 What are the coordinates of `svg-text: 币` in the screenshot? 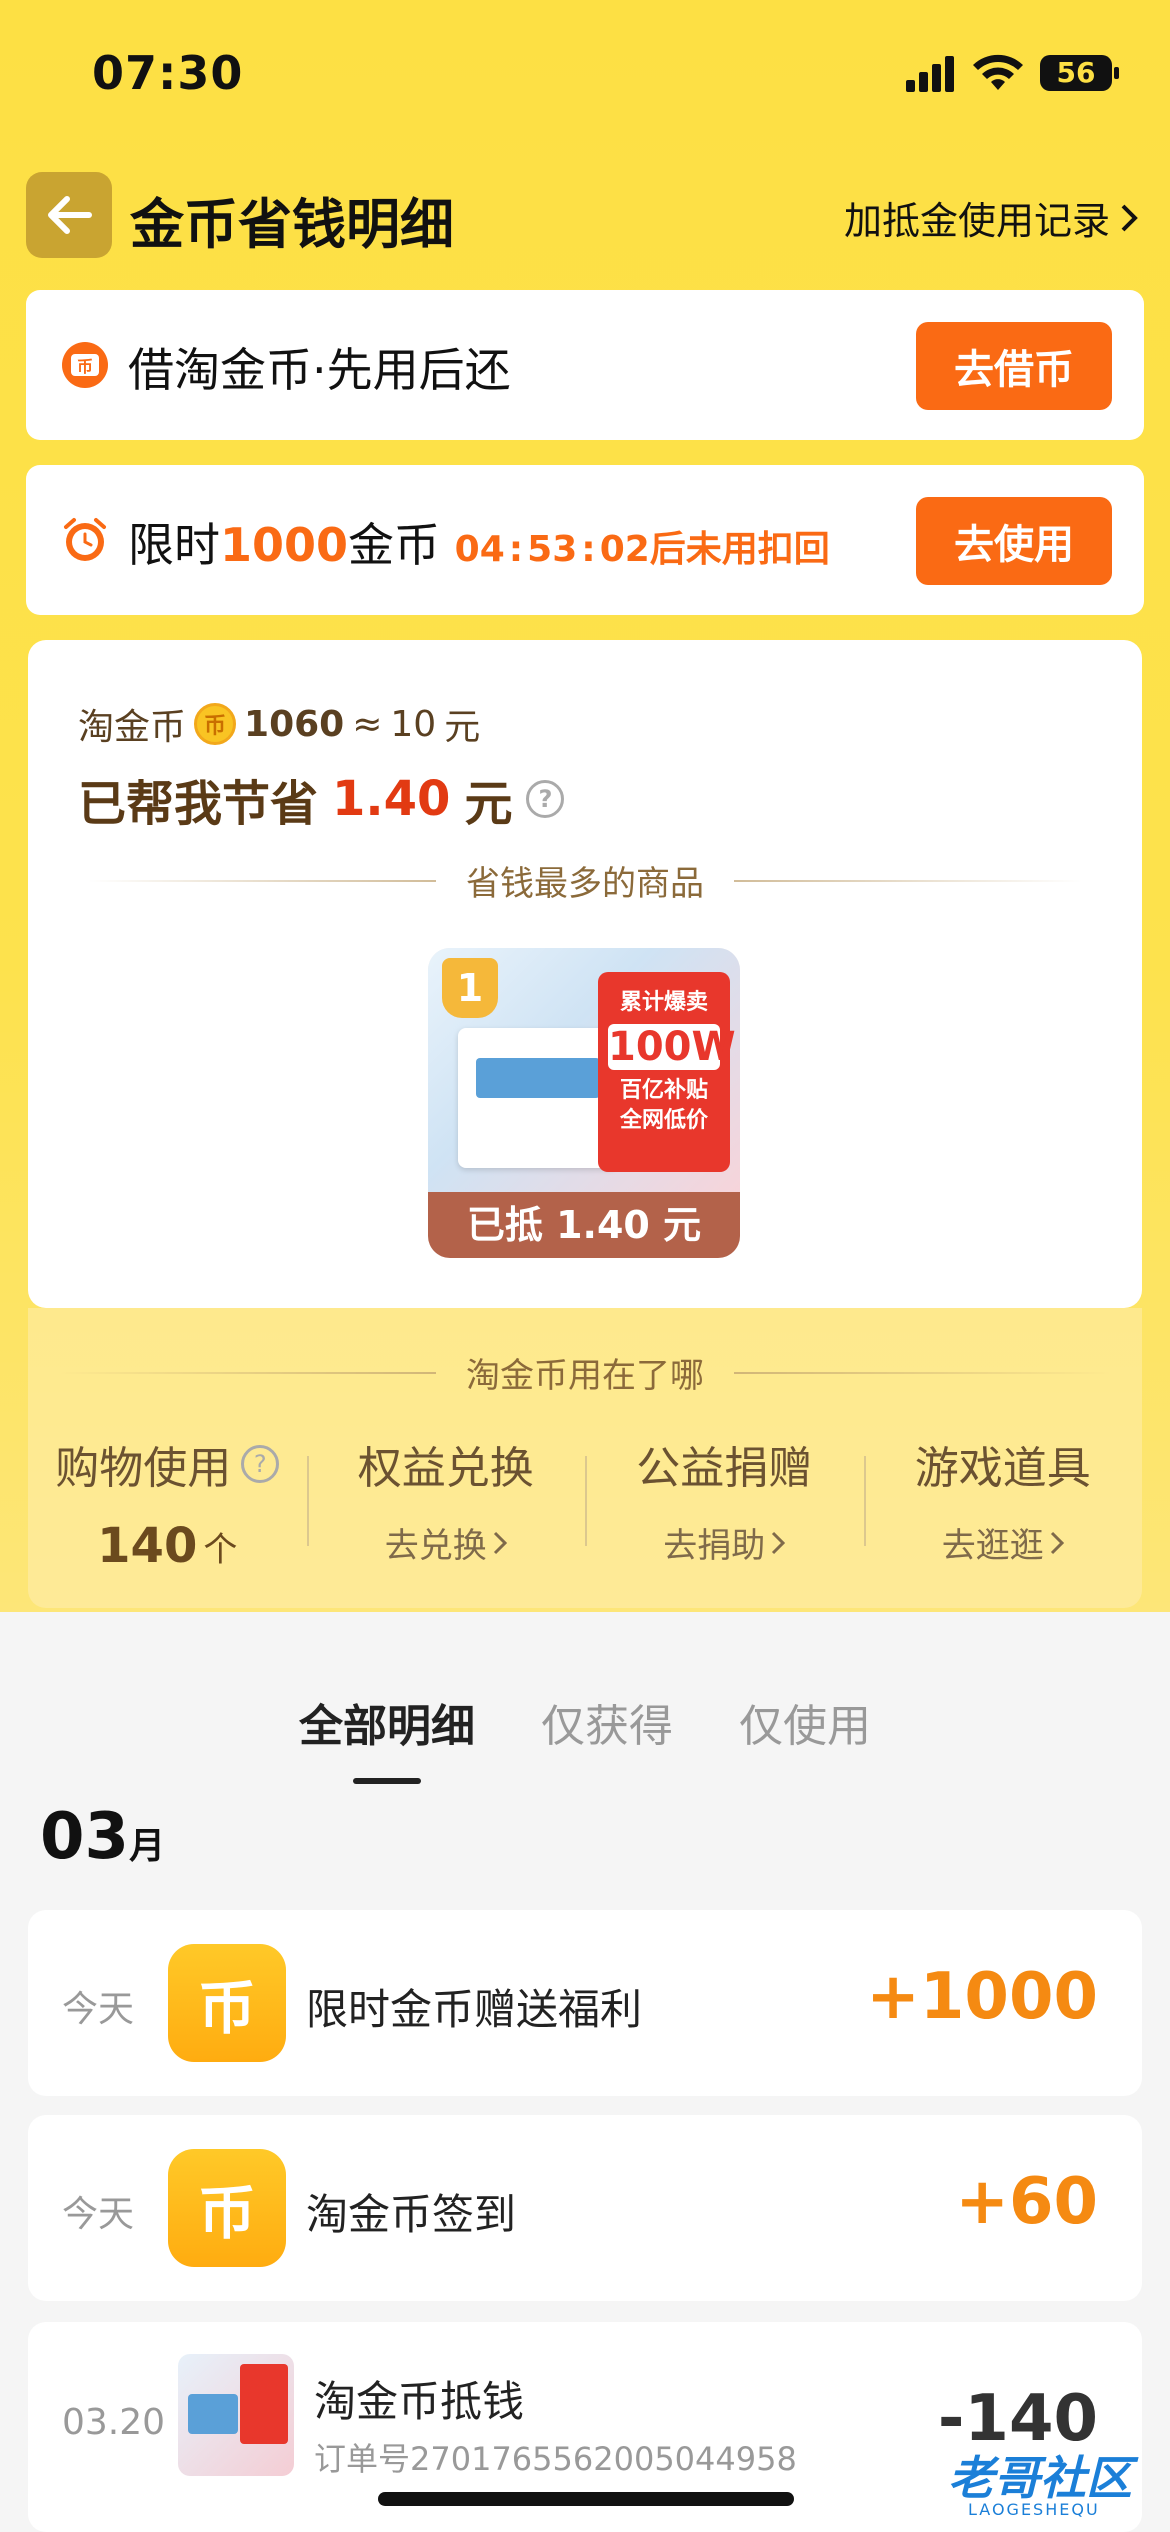 It's located at (85, 366).